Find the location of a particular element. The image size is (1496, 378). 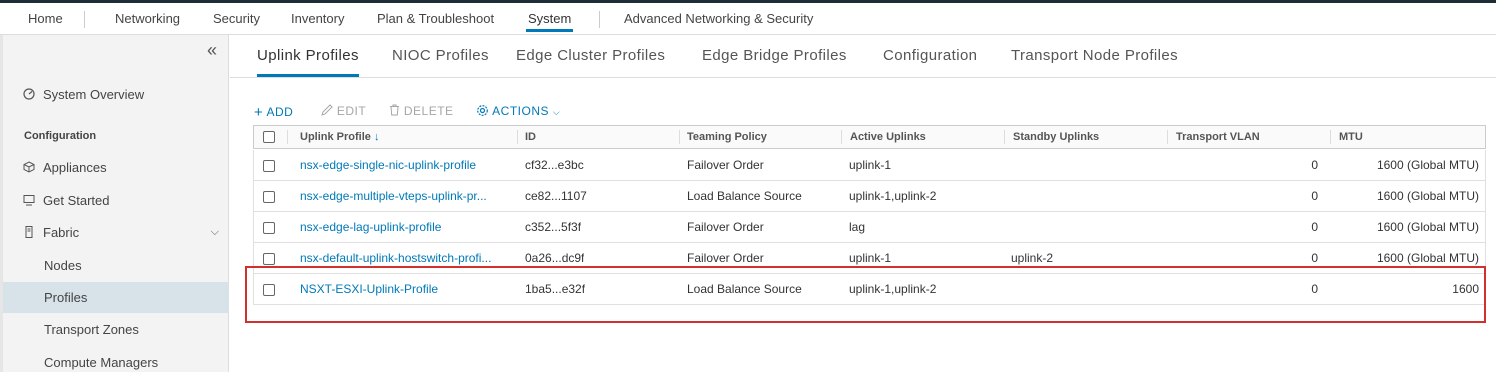

add-button: + ADD is located at coordinates (273, 112).